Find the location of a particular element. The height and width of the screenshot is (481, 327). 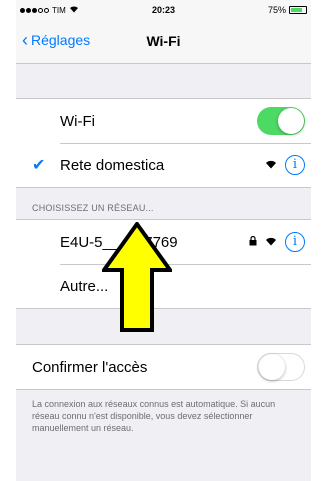

battery-percent: 75% is located at coordinates (276, 10).